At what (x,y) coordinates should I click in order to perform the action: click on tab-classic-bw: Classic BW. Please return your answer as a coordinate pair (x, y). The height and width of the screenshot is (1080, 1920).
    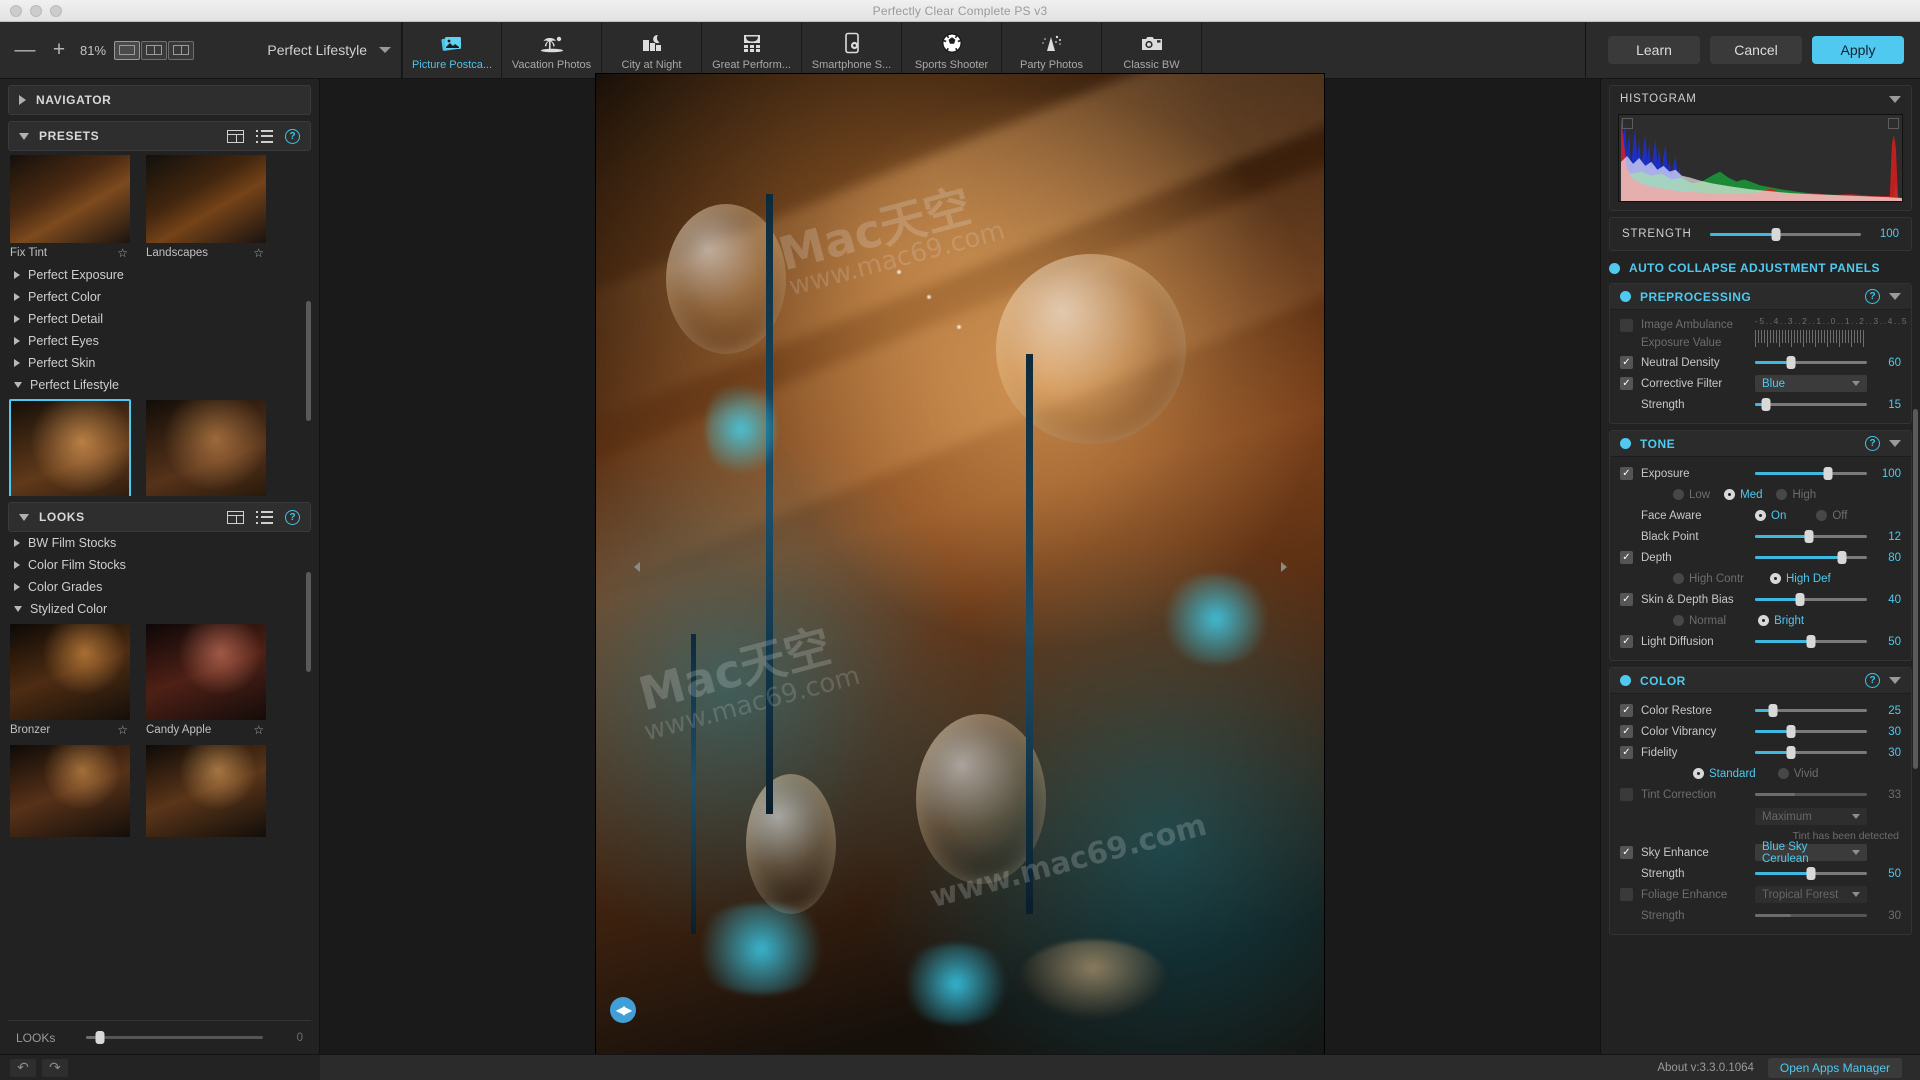
    Looking at the image, I should click on (1152, 50).